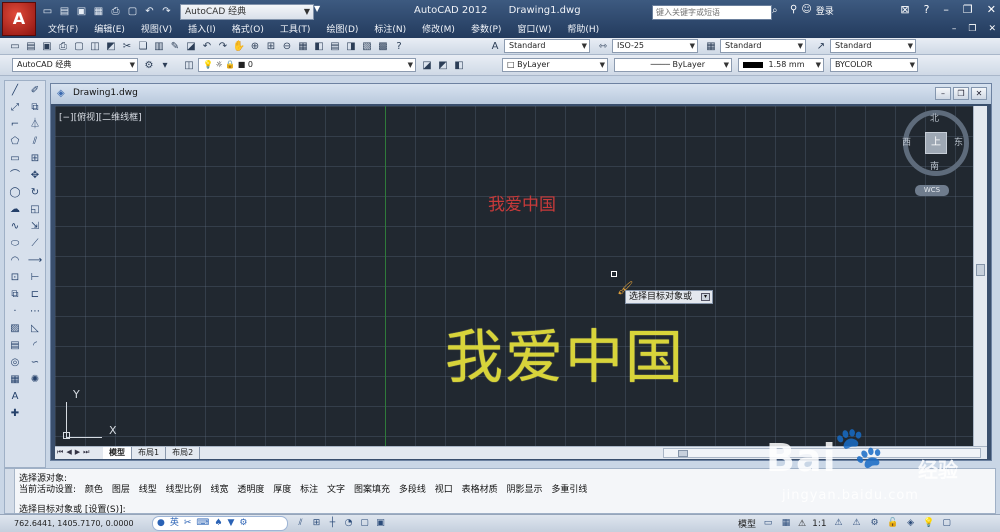 The image size is (1000, 532). Describe the element at coordinates (15, 312) in the screenshot. I see `point-icon: ·` at that location.